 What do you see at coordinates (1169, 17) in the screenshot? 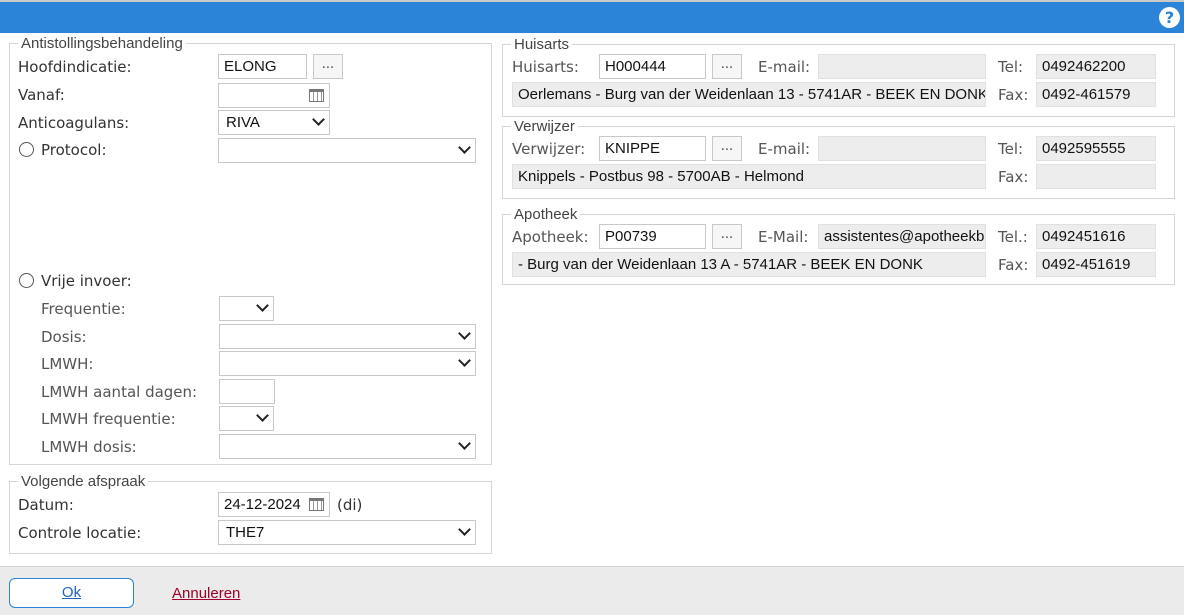
I see `question-circle-icon: ?` at bounding box center [1169, 17].